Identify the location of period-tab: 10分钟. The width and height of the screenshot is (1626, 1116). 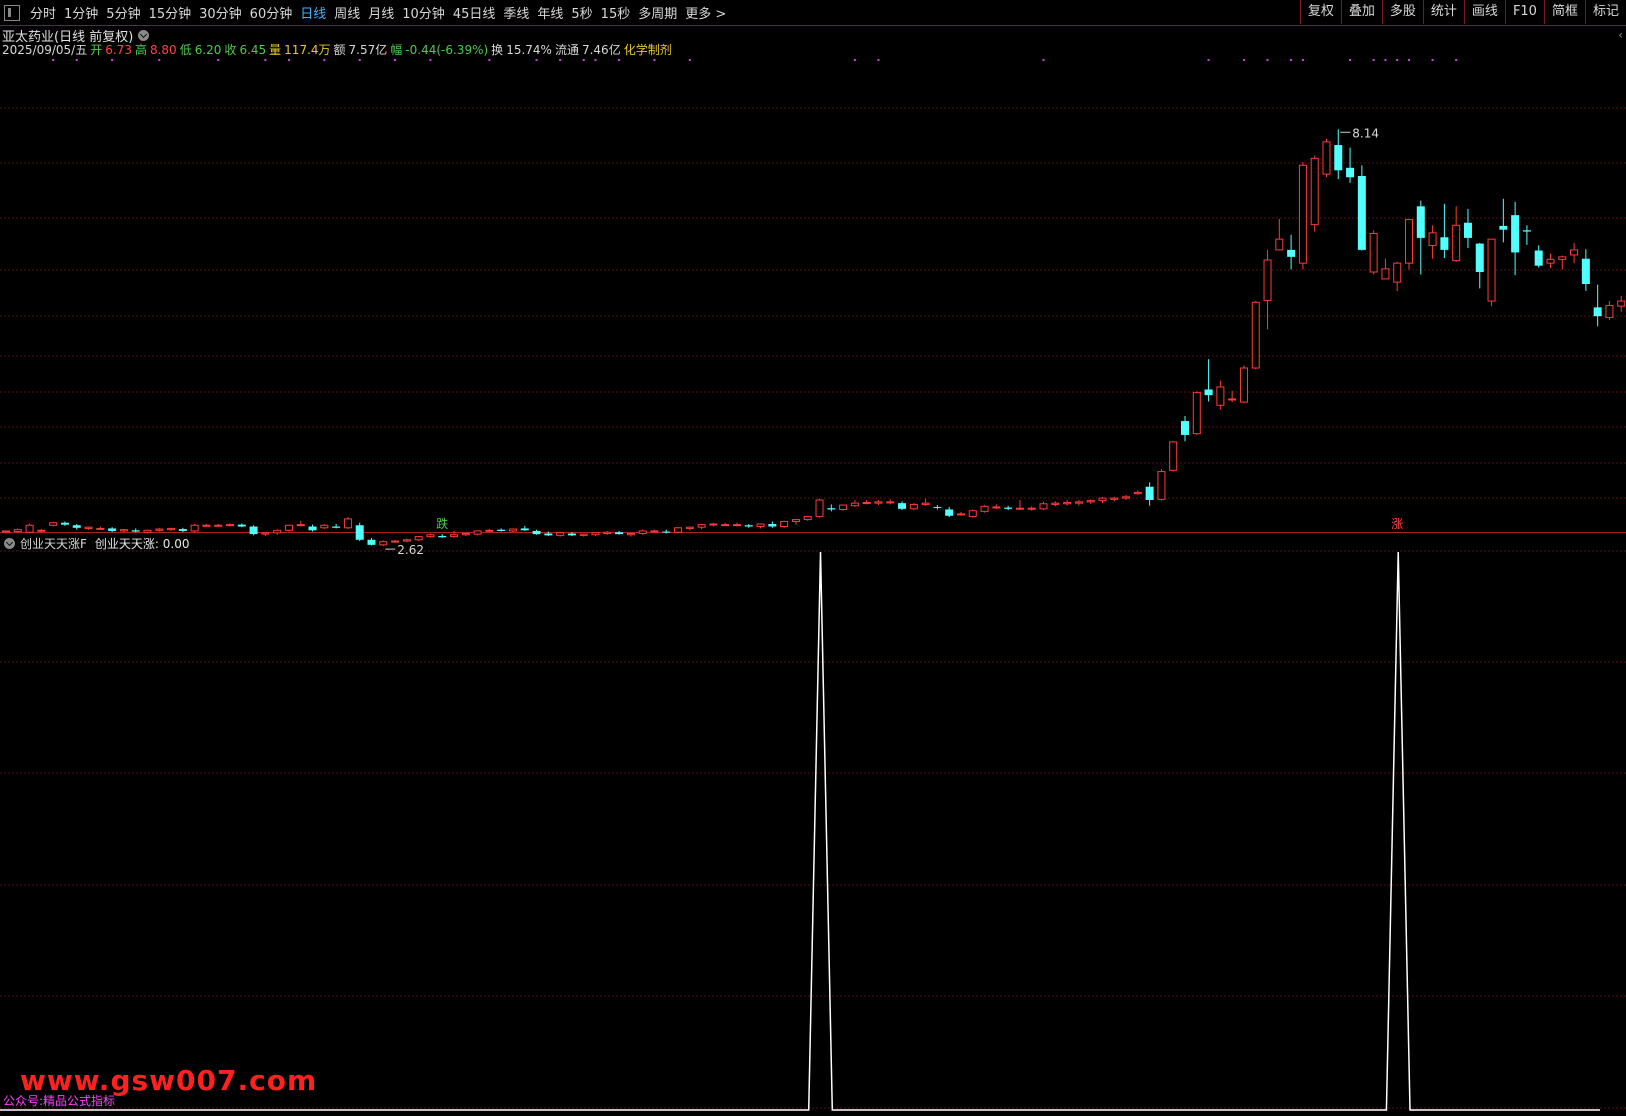
(423, 12).